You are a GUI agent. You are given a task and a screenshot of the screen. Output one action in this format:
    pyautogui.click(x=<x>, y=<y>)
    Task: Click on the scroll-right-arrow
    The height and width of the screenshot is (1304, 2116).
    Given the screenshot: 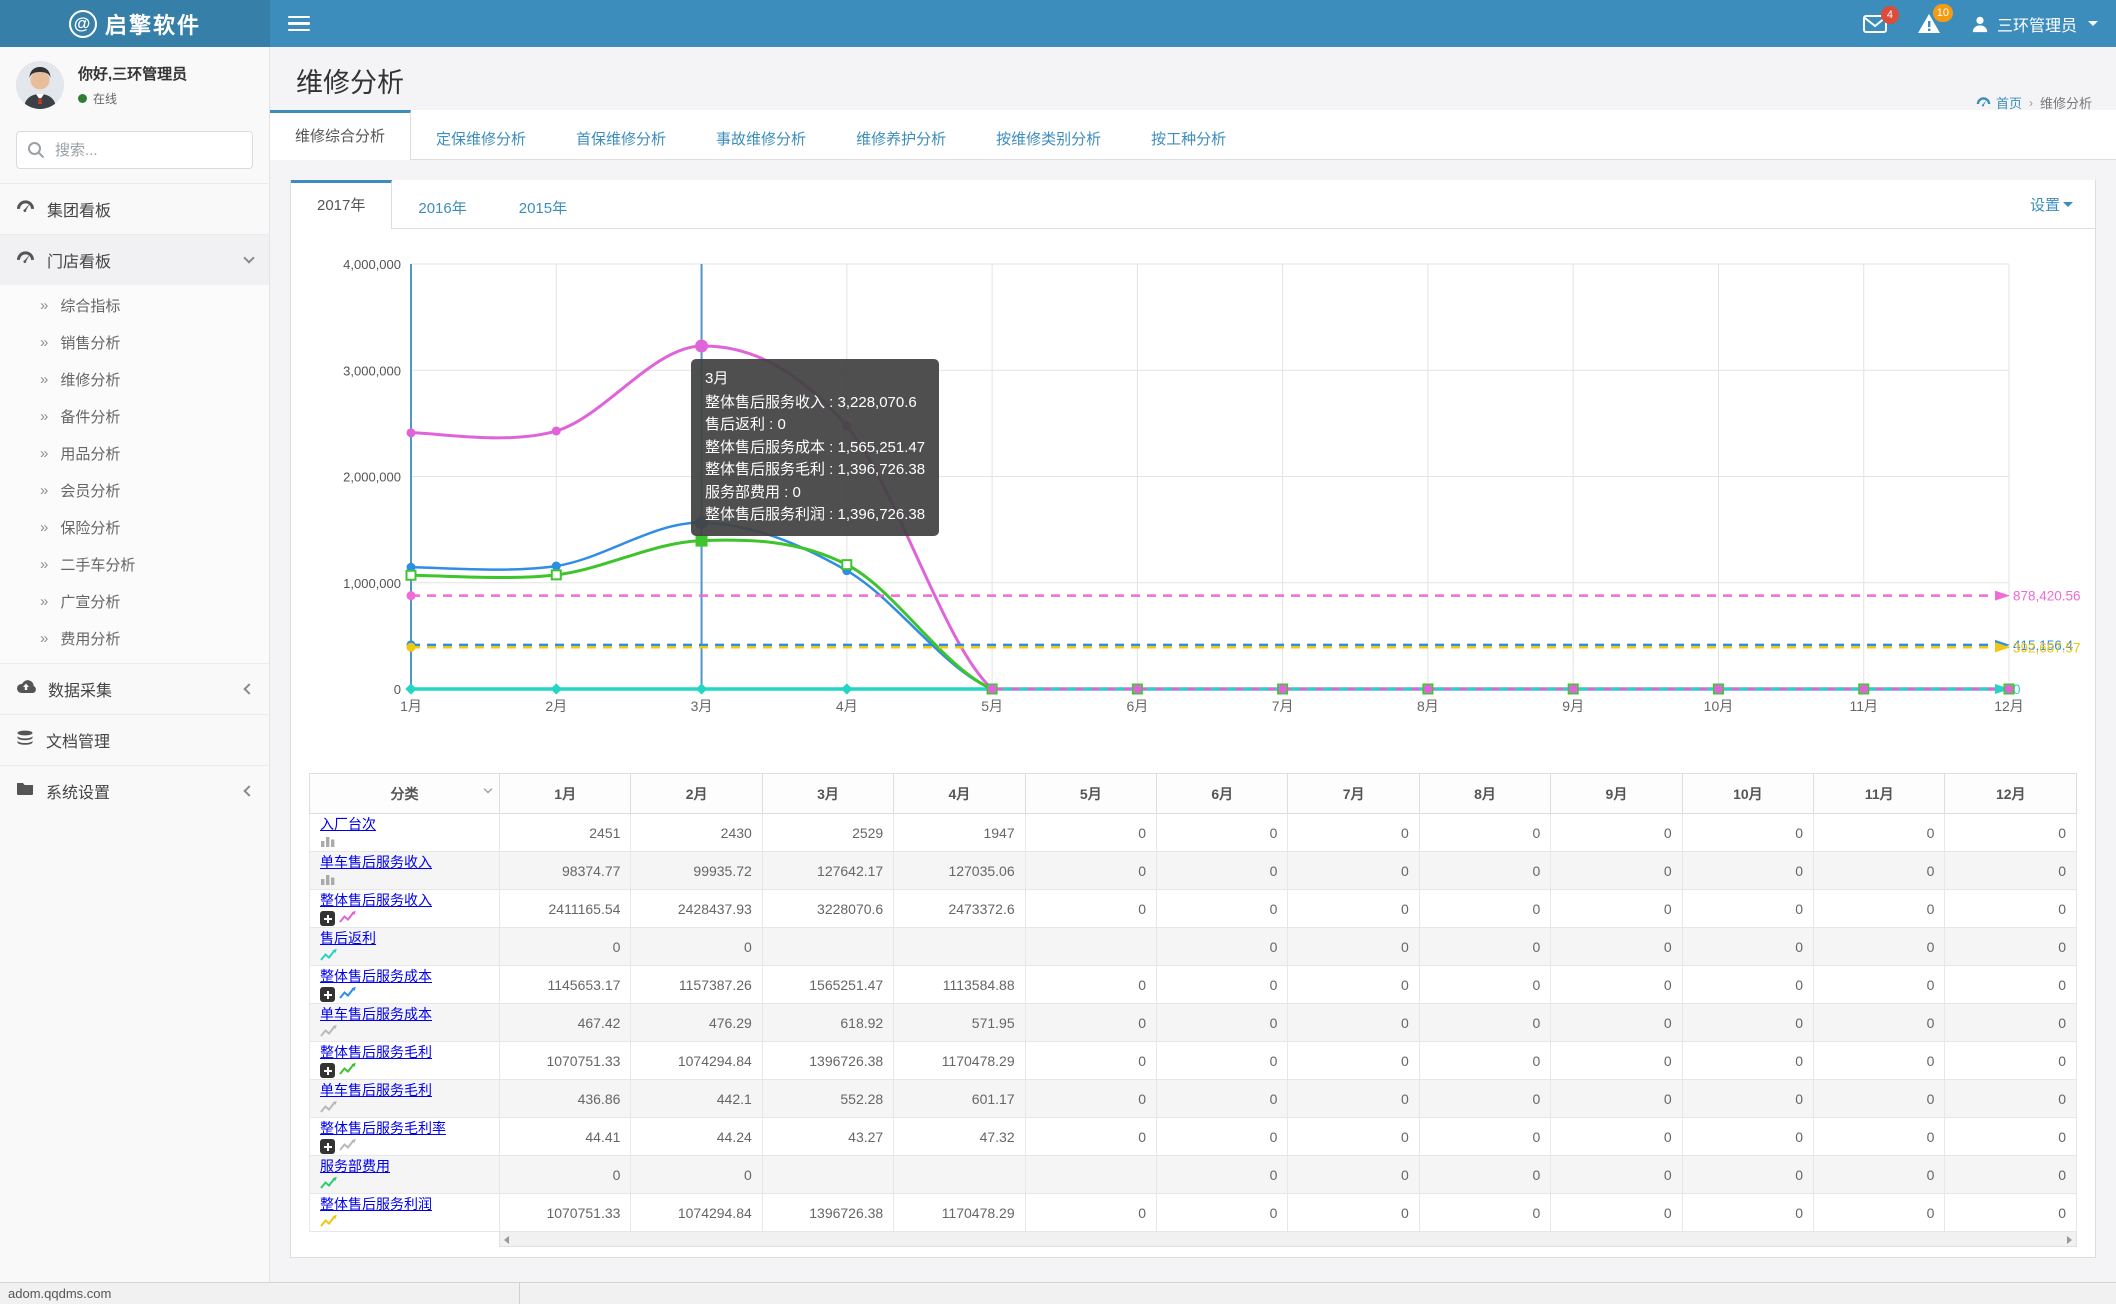 What is the action you would take?
    pyautogui.click(x=2069, y=1240)
    